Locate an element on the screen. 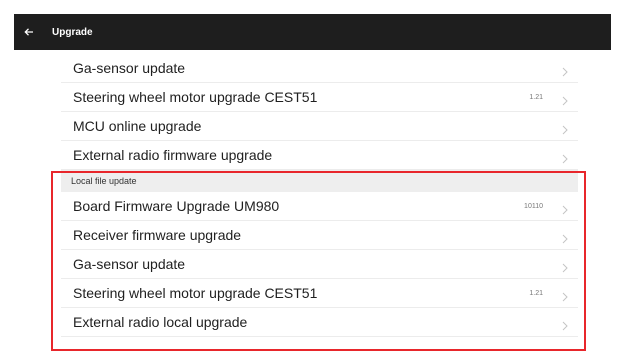 The image size is (629, 351). title-bar: Upgrade is located at coordinates (312, 32).